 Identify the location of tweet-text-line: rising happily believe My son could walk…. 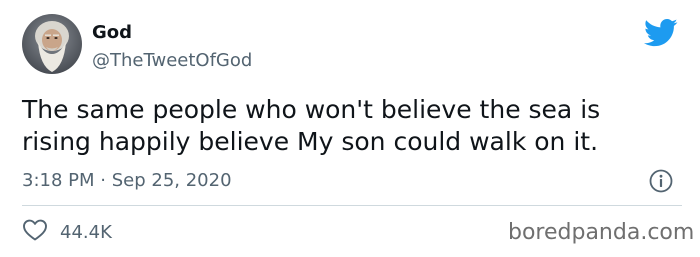
(310, 141).